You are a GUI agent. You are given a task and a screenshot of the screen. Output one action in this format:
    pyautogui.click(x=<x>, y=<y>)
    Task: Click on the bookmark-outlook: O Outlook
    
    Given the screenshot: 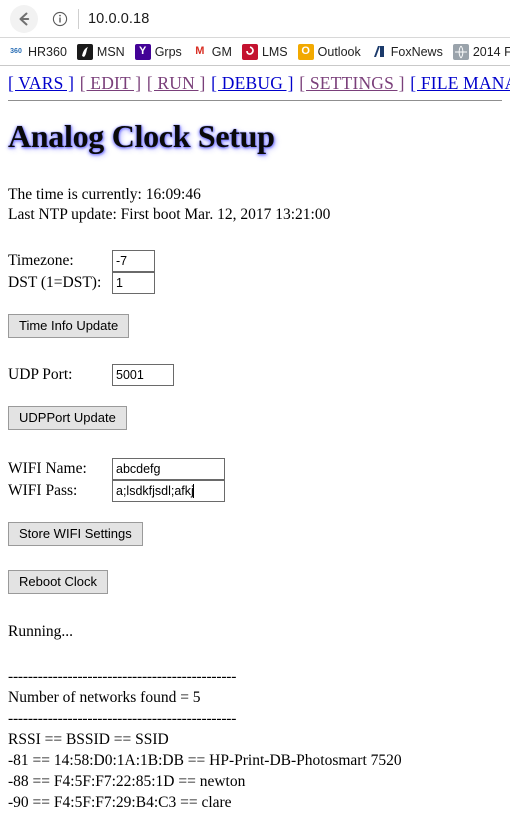 What is the action you would take?
    pyautogui.click(x=329, y=51)
    